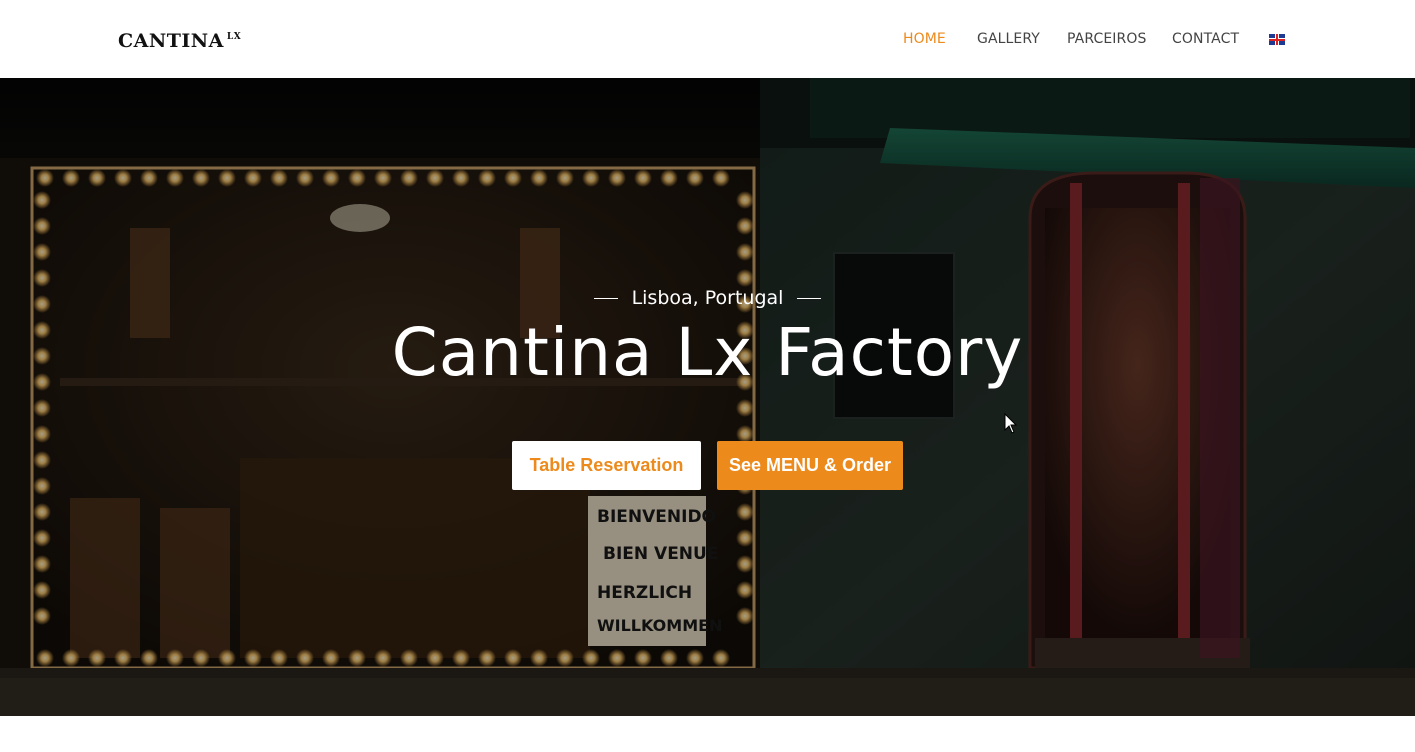  Describe the element at coordinates (707, 352) in the screenshot. I see `hero-title: Cantina Lx Factory` at that location.